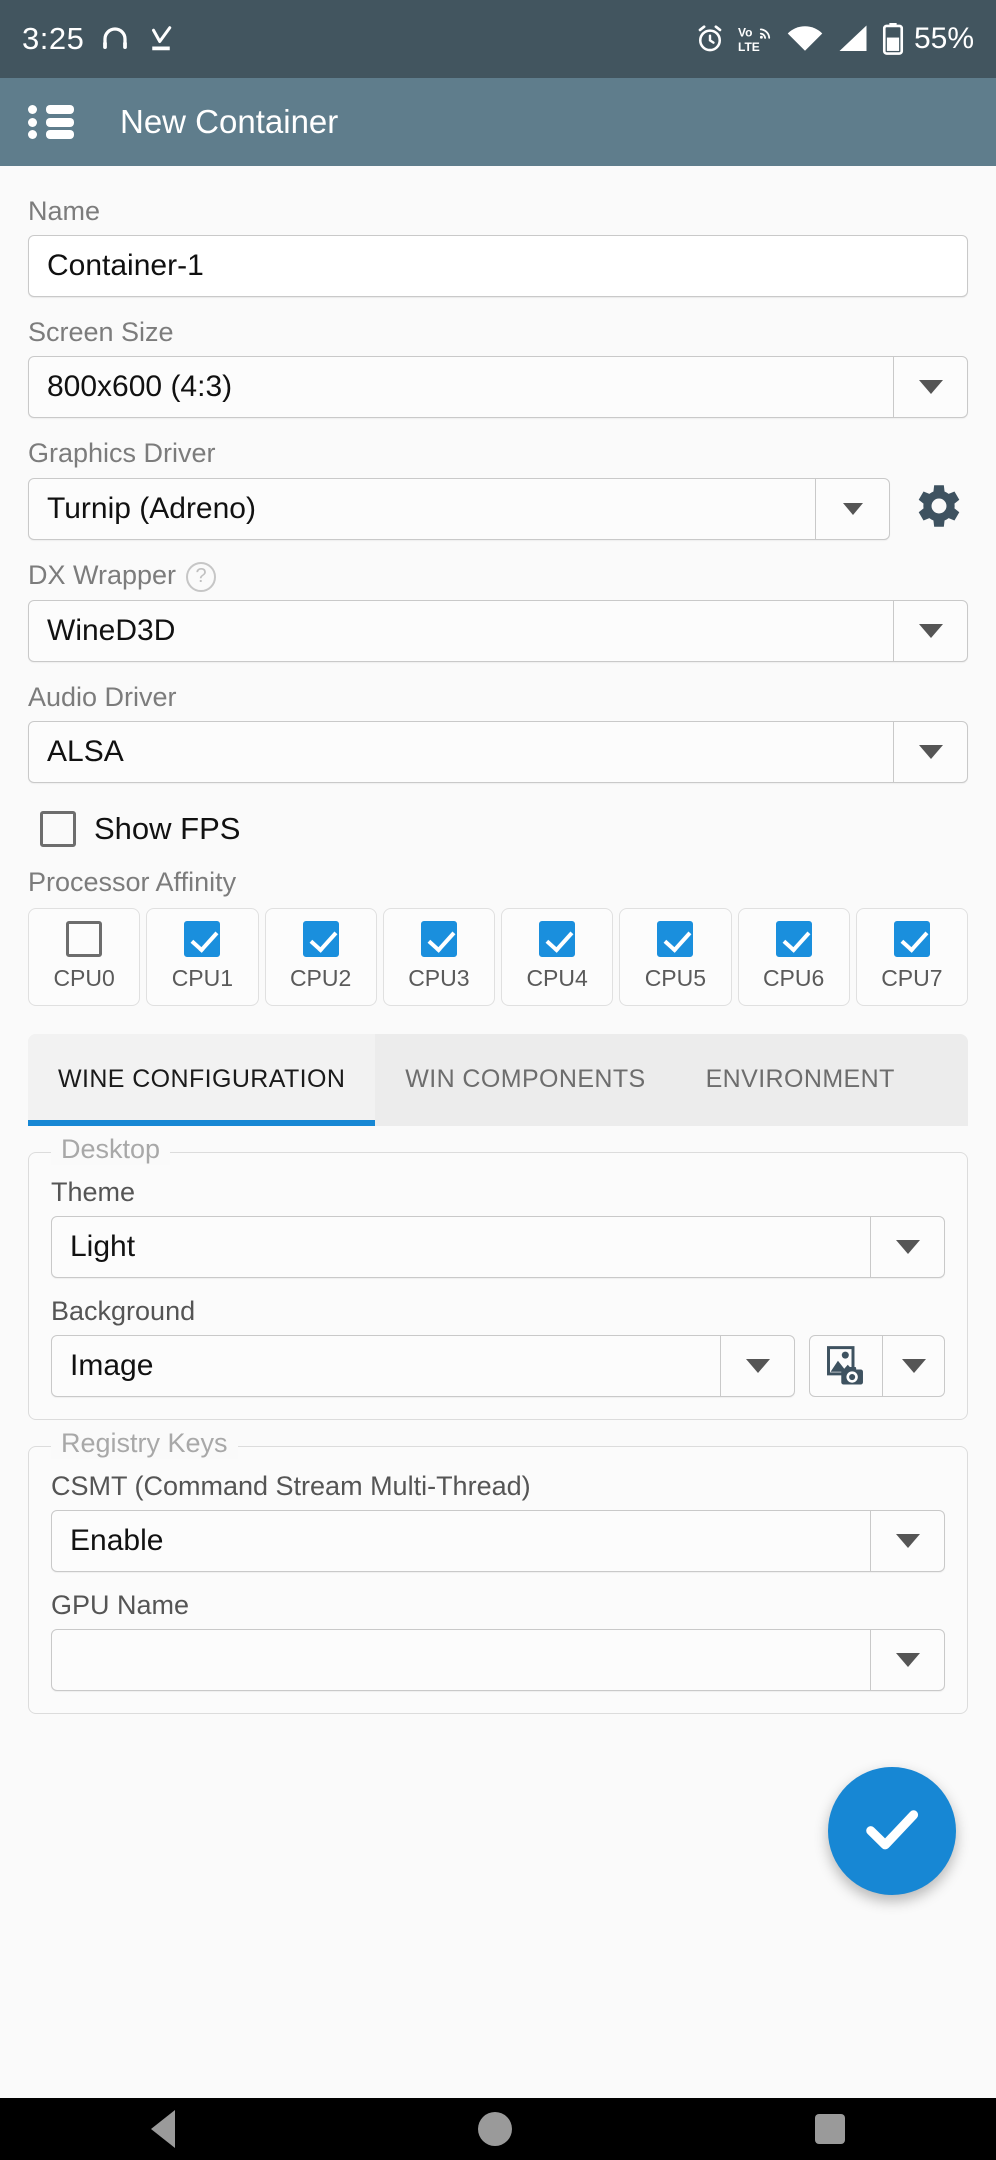  I want to click on cpu7-checkbox, so click(911, 939).